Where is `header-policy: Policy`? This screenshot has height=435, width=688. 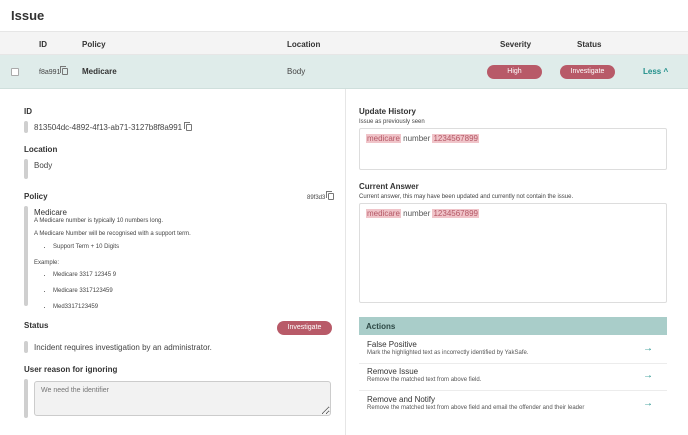
header-policy: Policy is located at coordinates (94, 44).